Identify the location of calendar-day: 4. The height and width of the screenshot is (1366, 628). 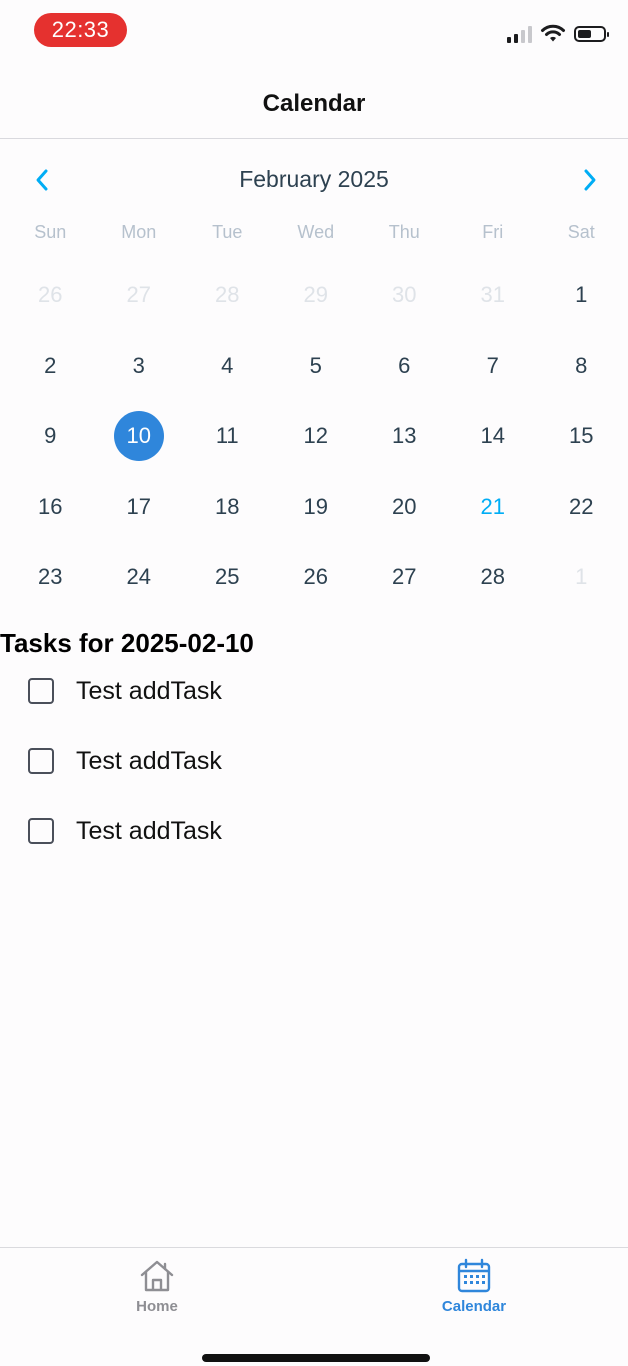
(227, 364).